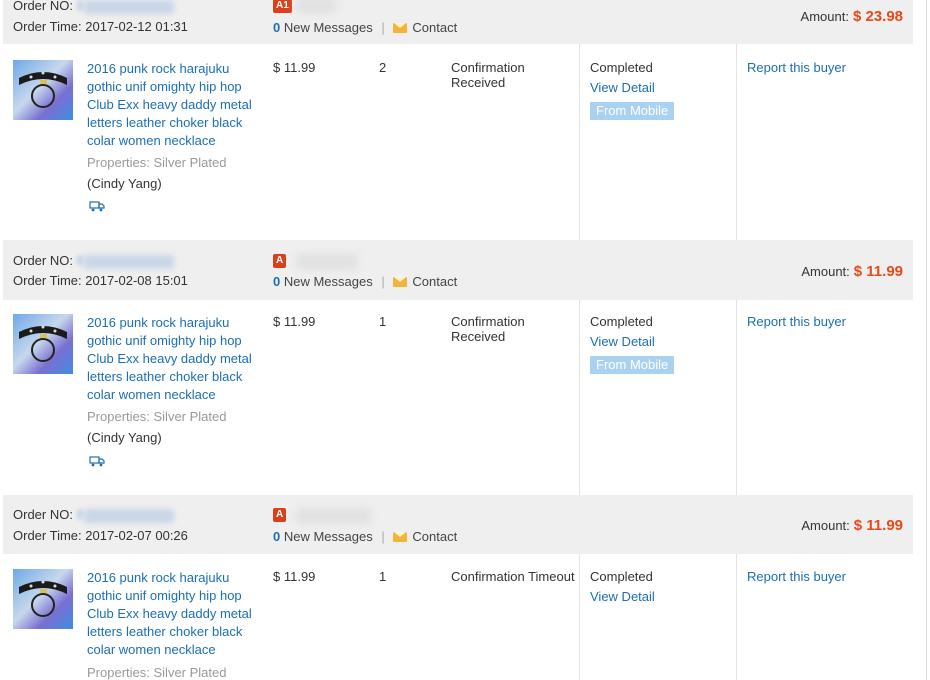  Describe the element at coordinates (926, 340) in the screenshot. I see `page-right-border` at that location.